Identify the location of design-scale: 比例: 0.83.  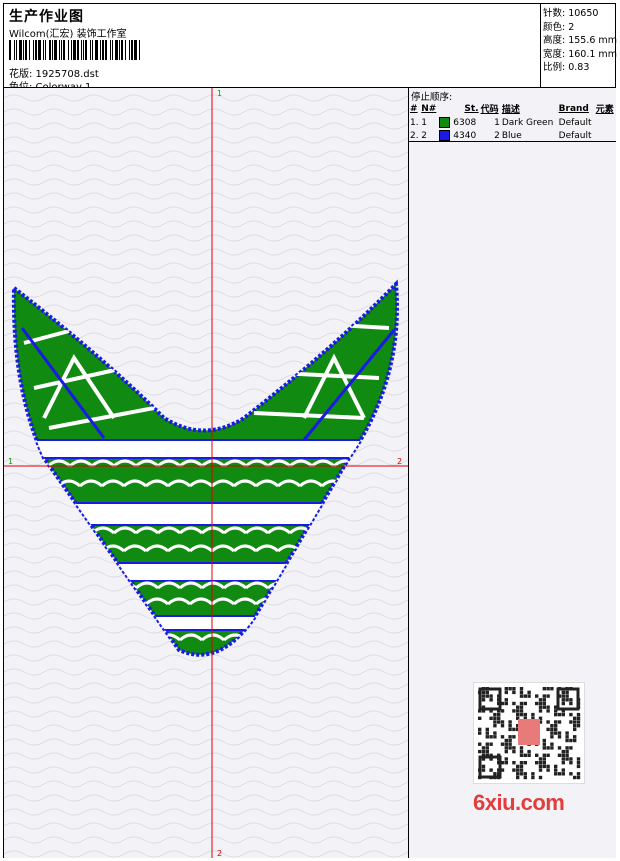
(566, 67).